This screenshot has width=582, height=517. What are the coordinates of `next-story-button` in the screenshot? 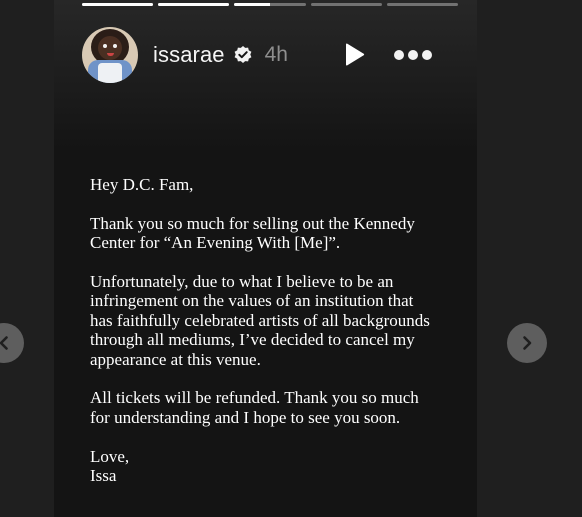 It's located at (527, 343).